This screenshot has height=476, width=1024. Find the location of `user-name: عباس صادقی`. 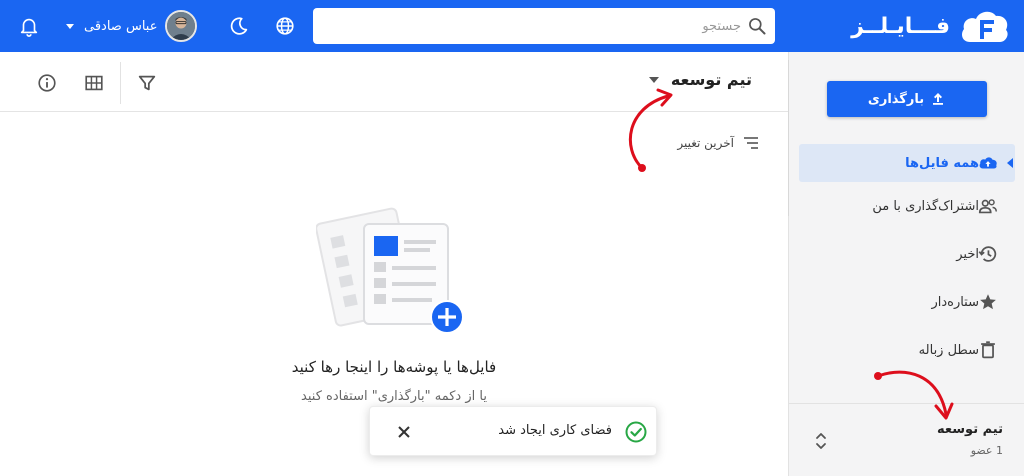

user-name: عباس صادقی is located at coordinates (121, 26).